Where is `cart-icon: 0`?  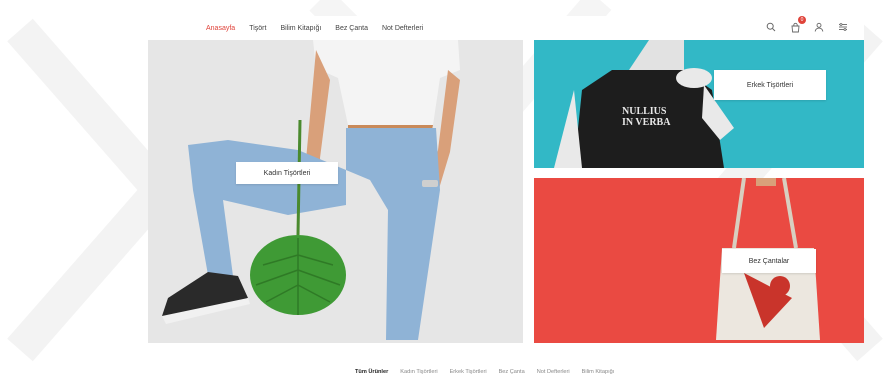
cart-icon: 0 is located at coordinates (797, 25).